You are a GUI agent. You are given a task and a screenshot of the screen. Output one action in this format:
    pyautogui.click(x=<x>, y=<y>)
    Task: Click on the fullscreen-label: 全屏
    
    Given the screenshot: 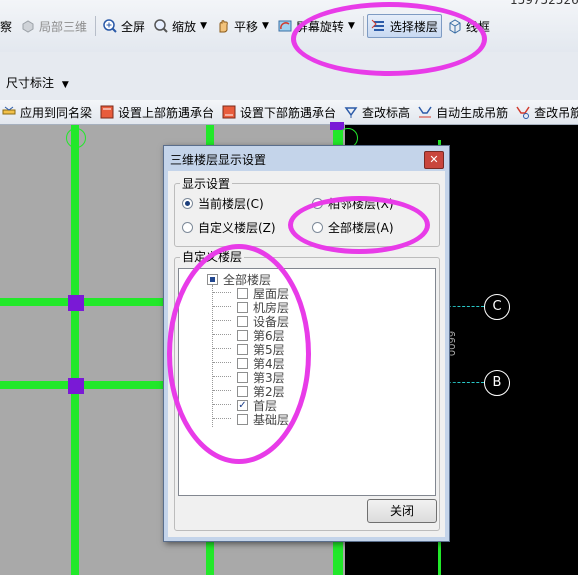 What is the action you would take?
    pyautogui.click(x=133, y=26)
    